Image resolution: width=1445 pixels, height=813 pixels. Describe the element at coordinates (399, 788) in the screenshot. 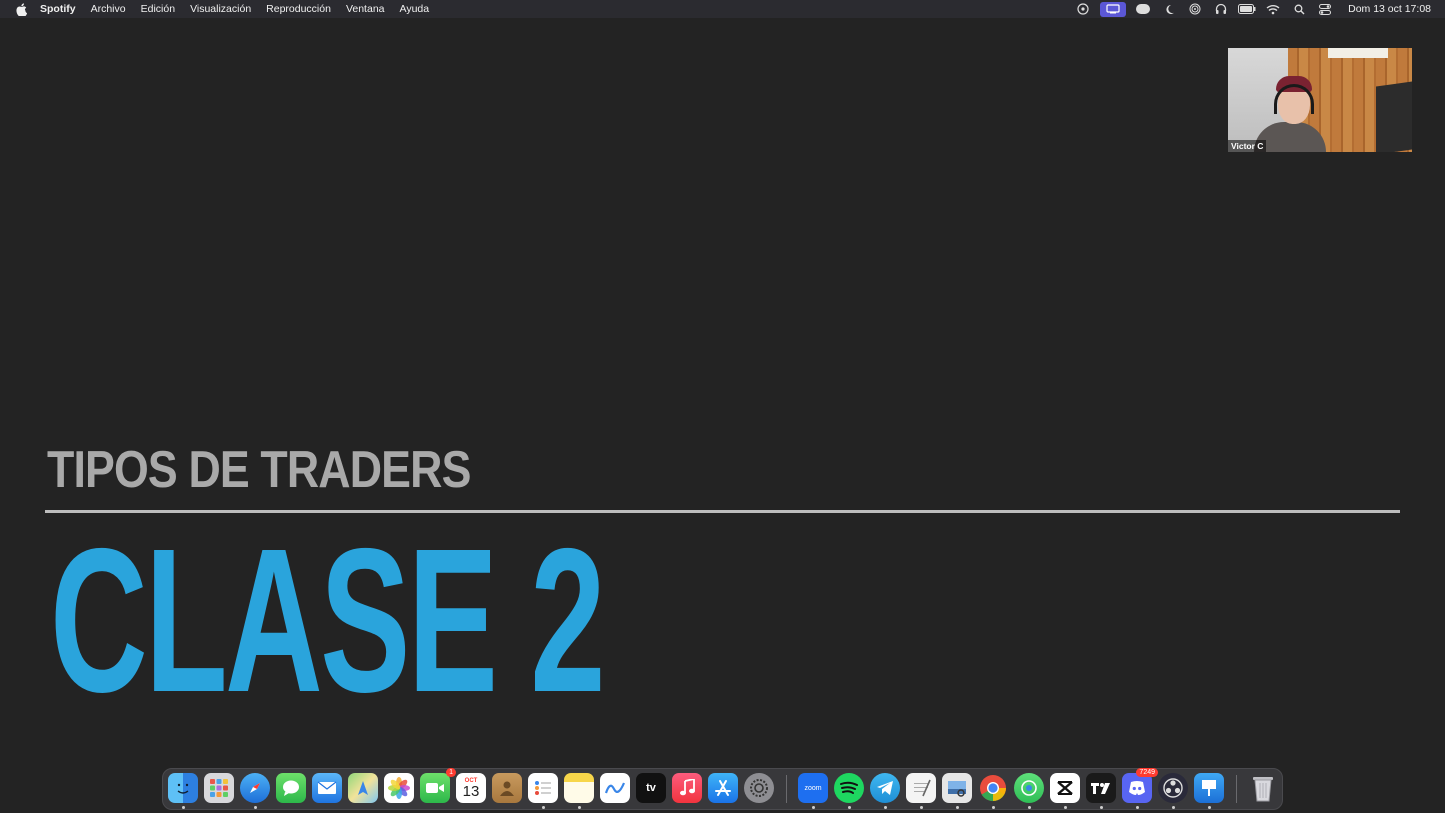

I see `photos-icon` at that location.